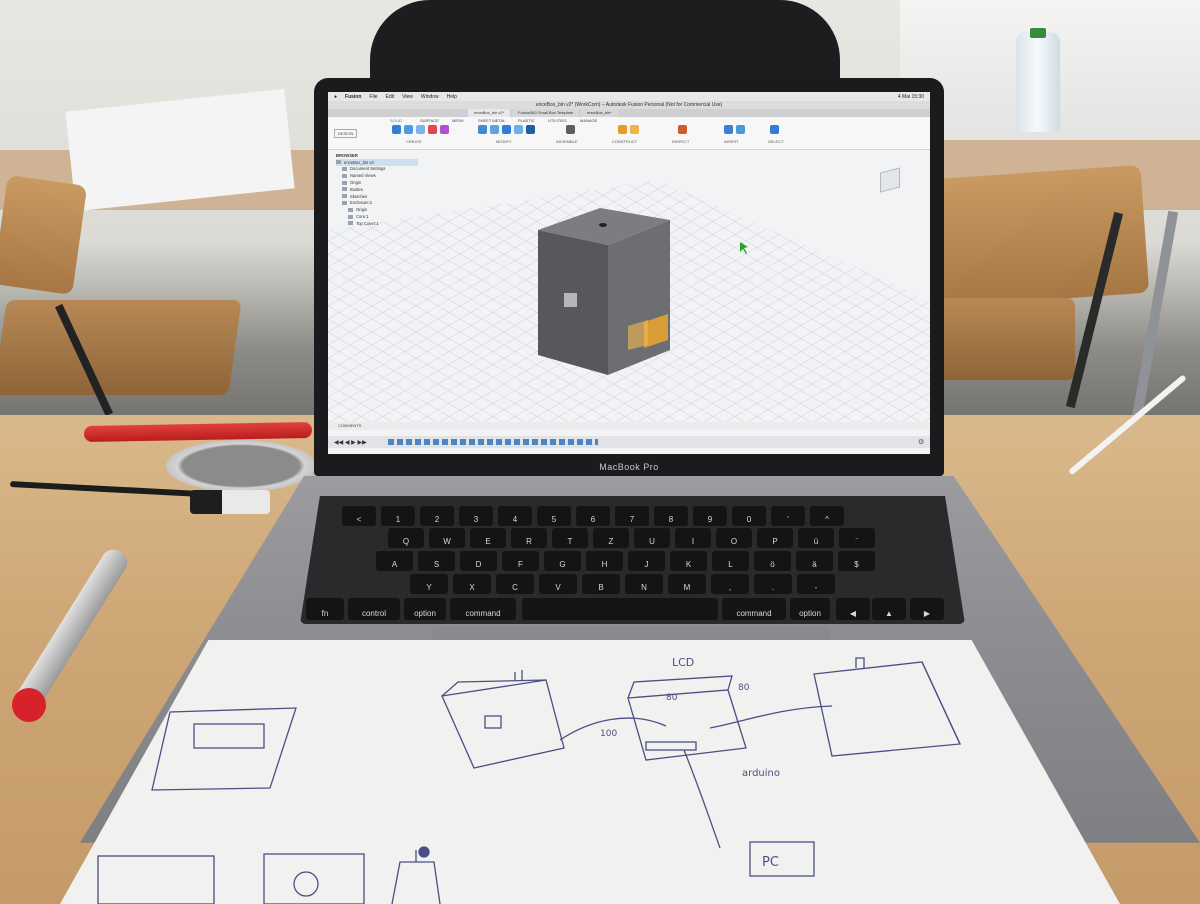  I want to click on move-icon, so click(530, 129).